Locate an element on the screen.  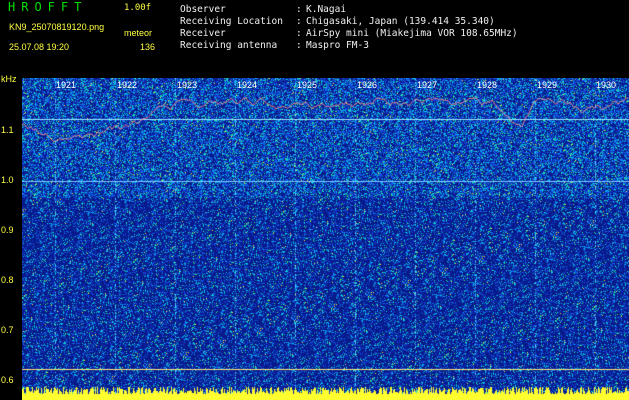
y-tick-label: 0.6 is located at coordinates (7, 380).